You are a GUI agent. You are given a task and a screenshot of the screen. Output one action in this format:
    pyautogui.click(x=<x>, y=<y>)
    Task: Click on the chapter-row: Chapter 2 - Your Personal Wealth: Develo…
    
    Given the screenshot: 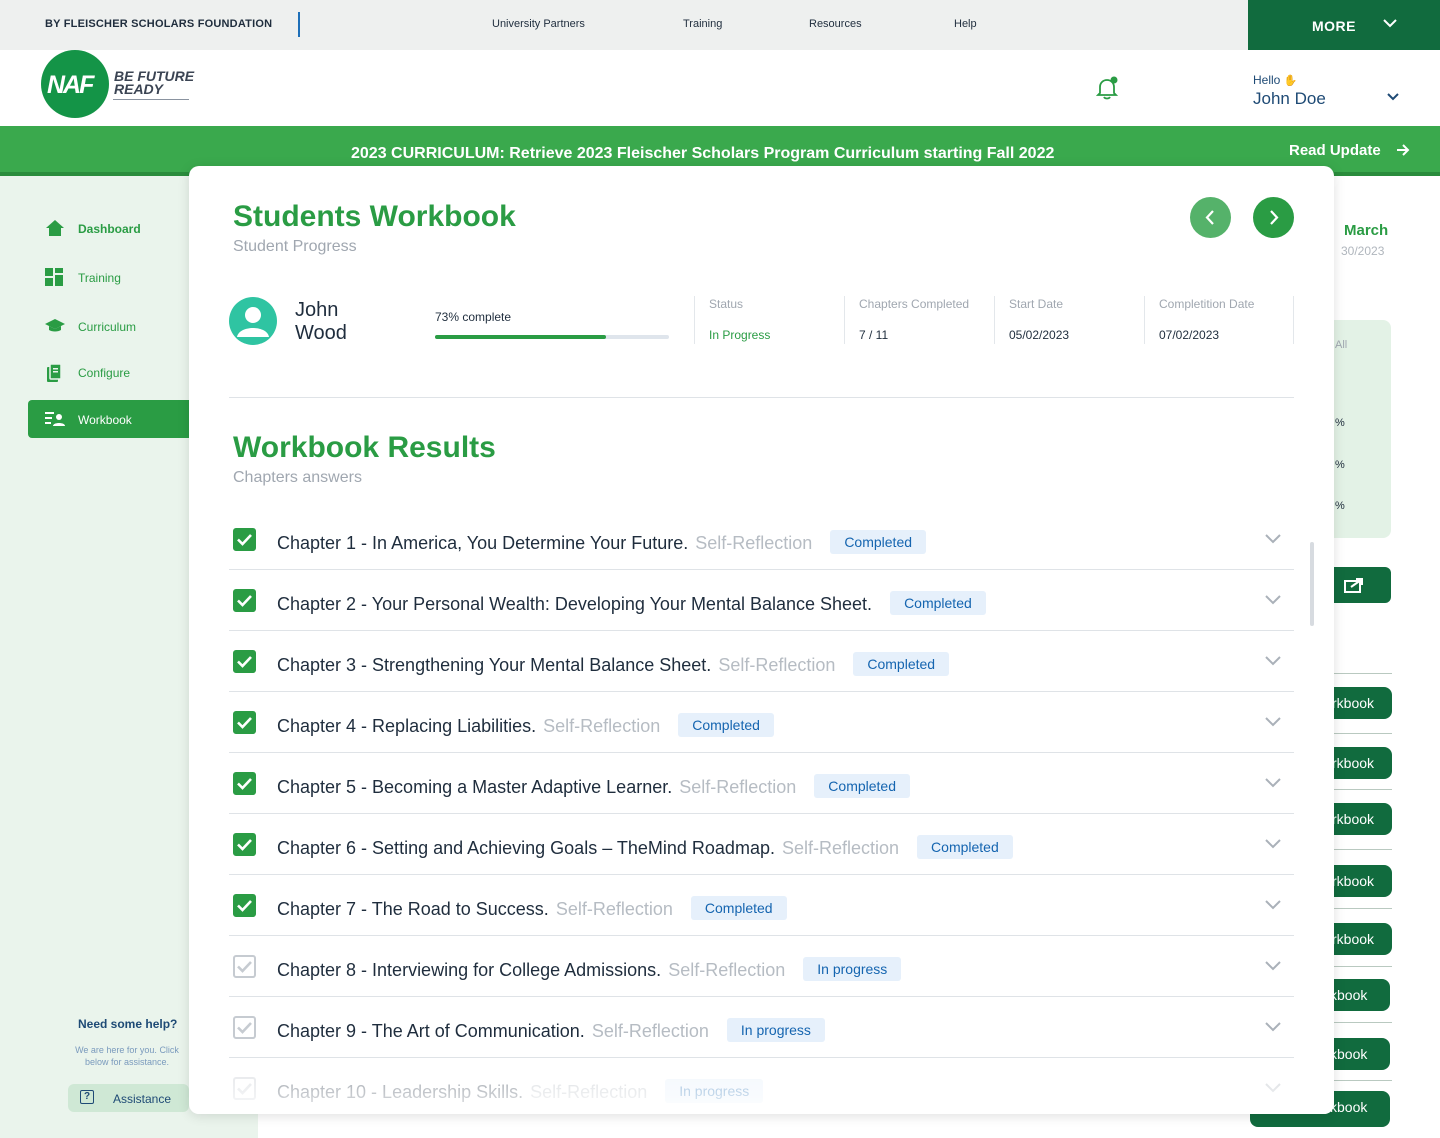 What is the action you would take?
    pyautogui.click(x=761, y=600)
    